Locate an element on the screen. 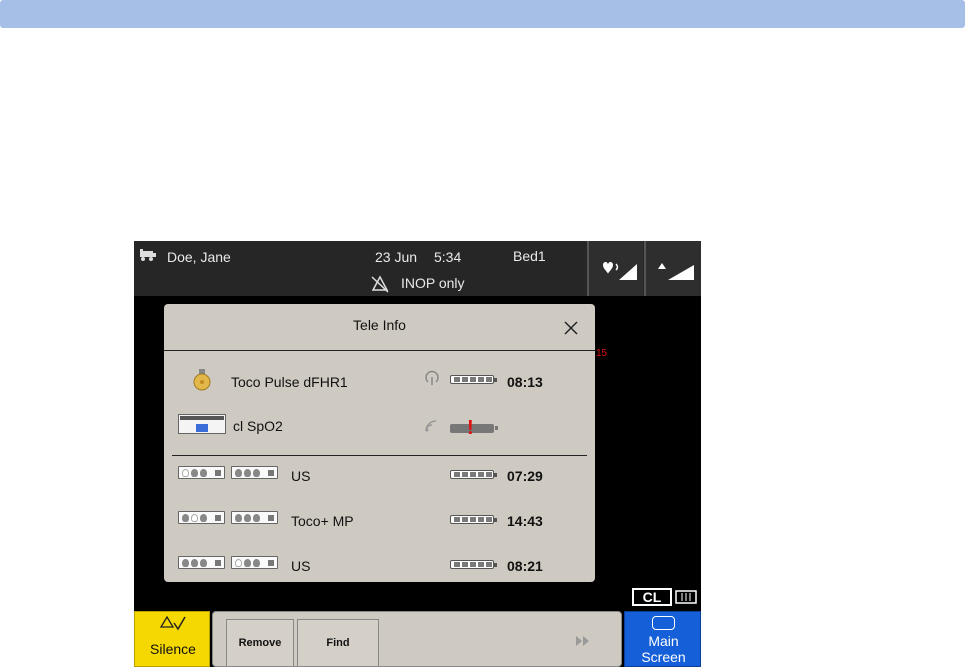 Image resolution: width=965 pixels, height=667 pixels. dialog-title: Tele Info is located at coordinates (379, 325).